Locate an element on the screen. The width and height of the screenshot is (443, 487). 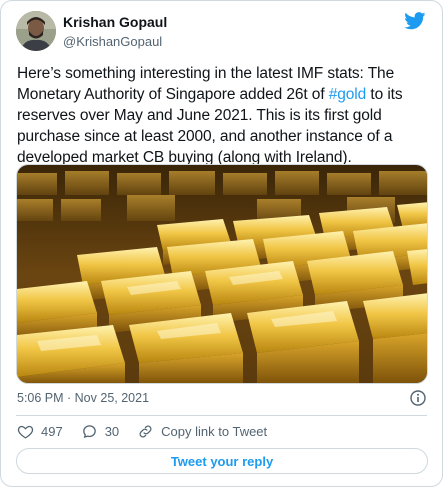
link-icon is located at coordinates (145, 431).